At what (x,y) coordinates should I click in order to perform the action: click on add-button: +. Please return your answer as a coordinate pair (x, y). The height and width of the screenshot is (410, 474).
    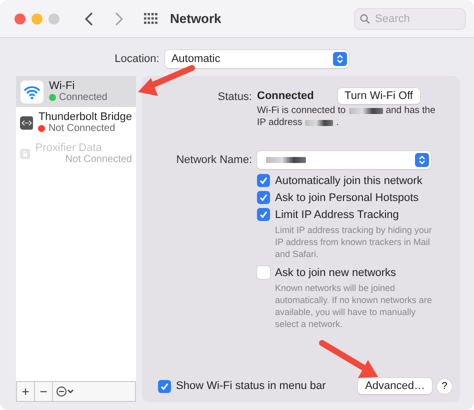
    Looking at the image, I should click on (26, 391).